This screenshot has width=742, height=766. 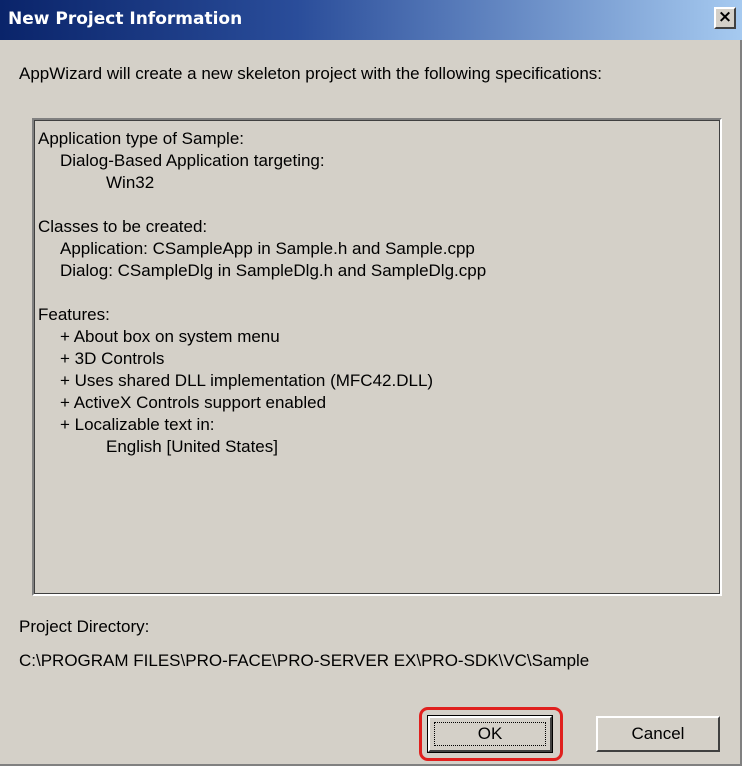 I want to click on title-bar: New Project Information ×, so click(x=371, y=20).